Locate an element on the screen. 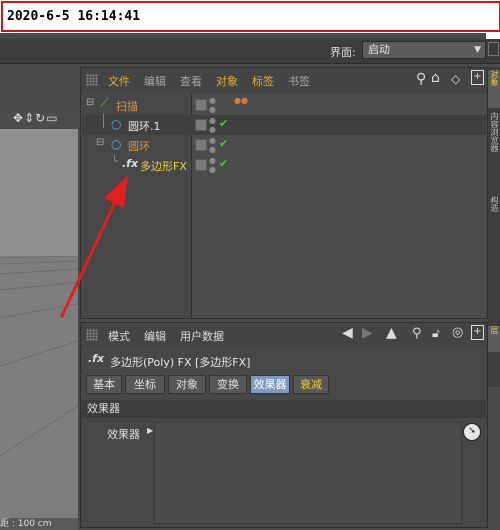 This screenshot has width=500, height=530. tree-connector: └ is located at coordinates (114, 161).